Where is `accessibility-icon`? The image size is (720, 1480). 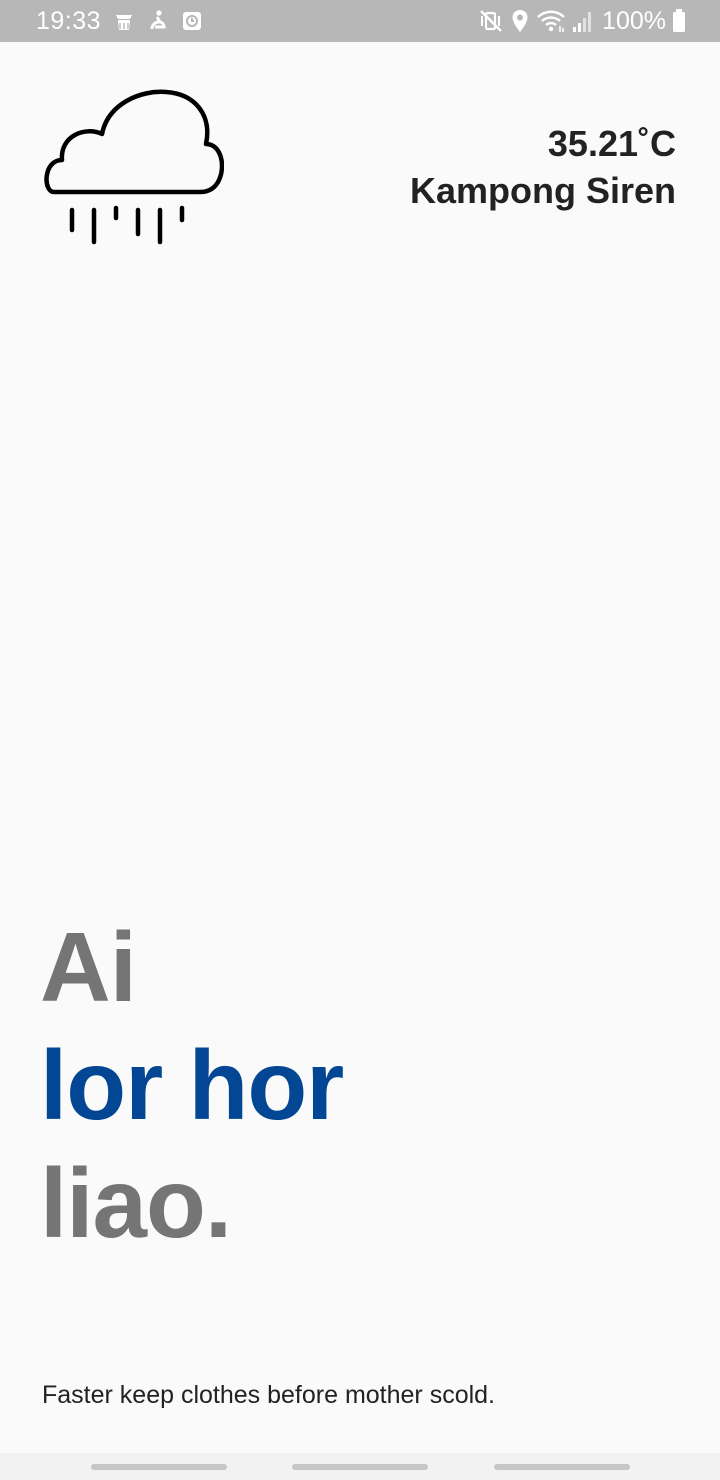 accessibility-icon is located at coordinates (158, 21).